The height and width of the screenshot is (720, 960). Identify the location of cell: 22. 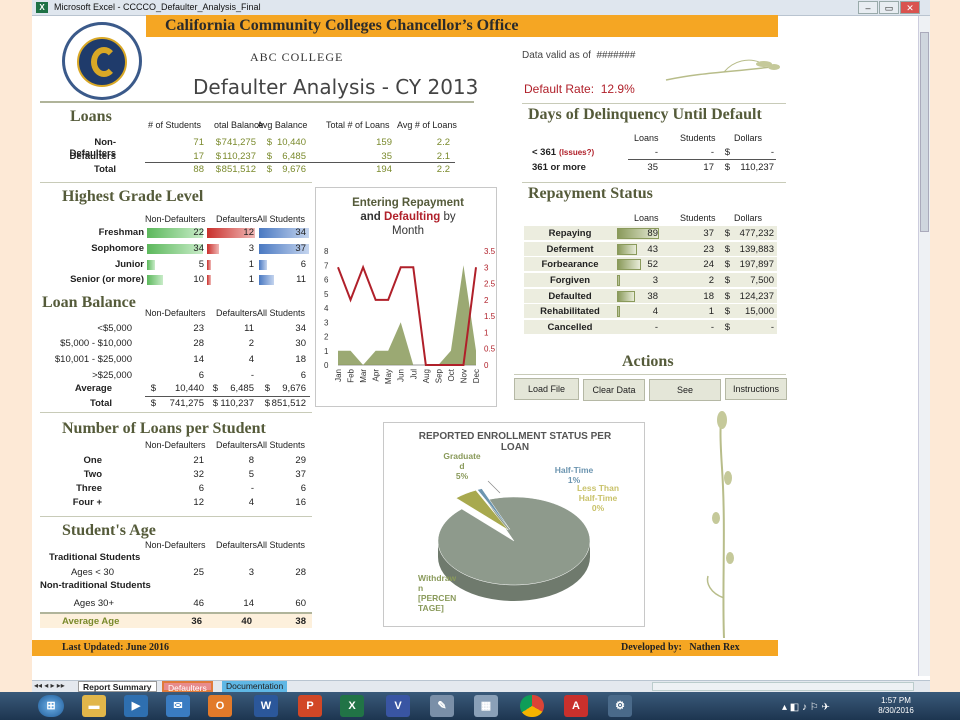
(198, 232).